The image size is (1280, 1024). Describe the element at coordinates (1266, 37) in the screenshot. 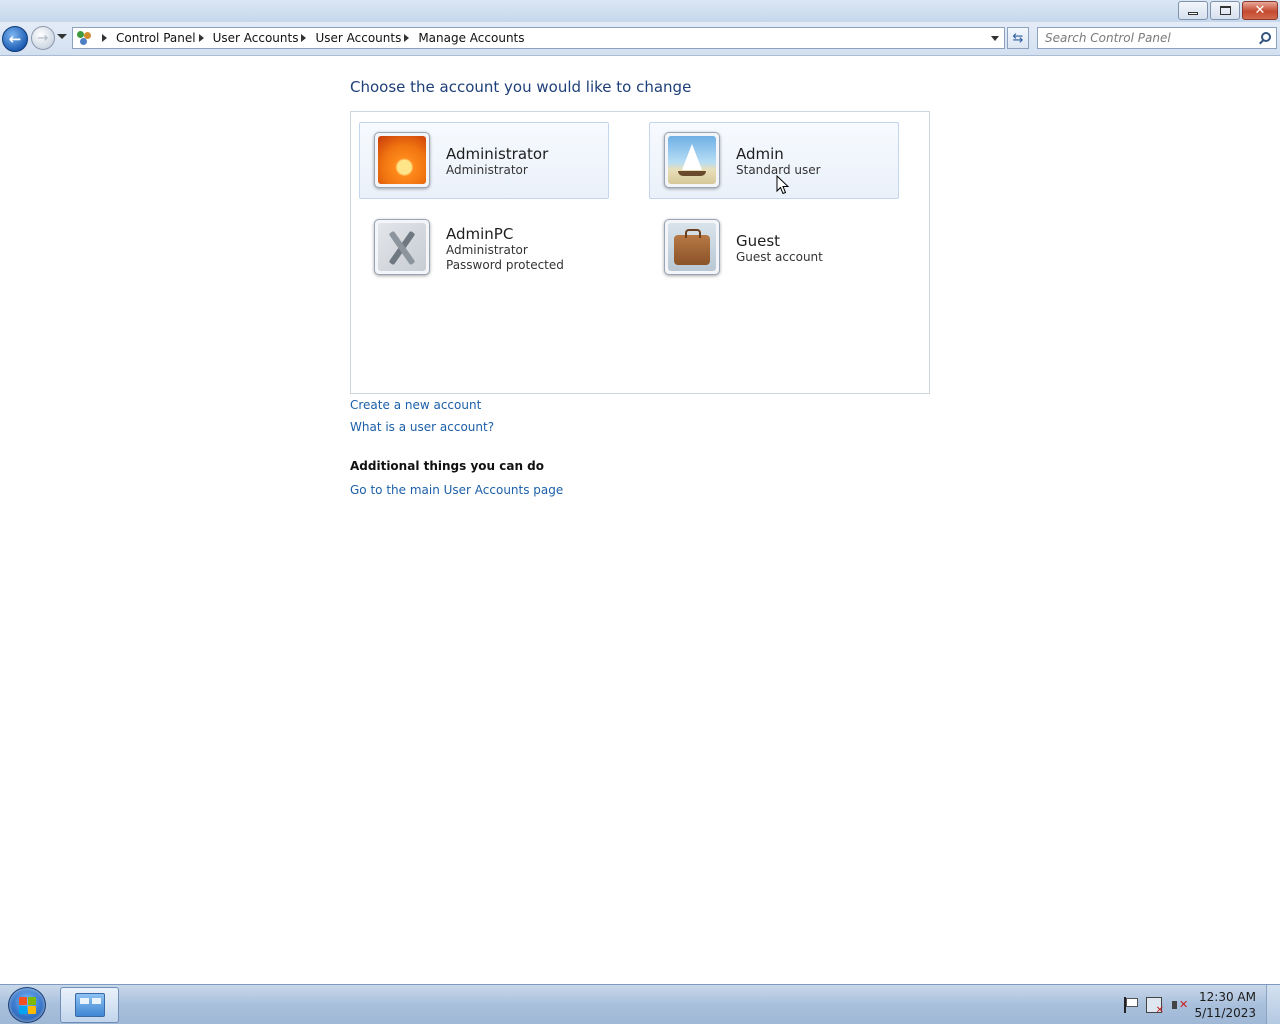

I see `search-icon` at that location.